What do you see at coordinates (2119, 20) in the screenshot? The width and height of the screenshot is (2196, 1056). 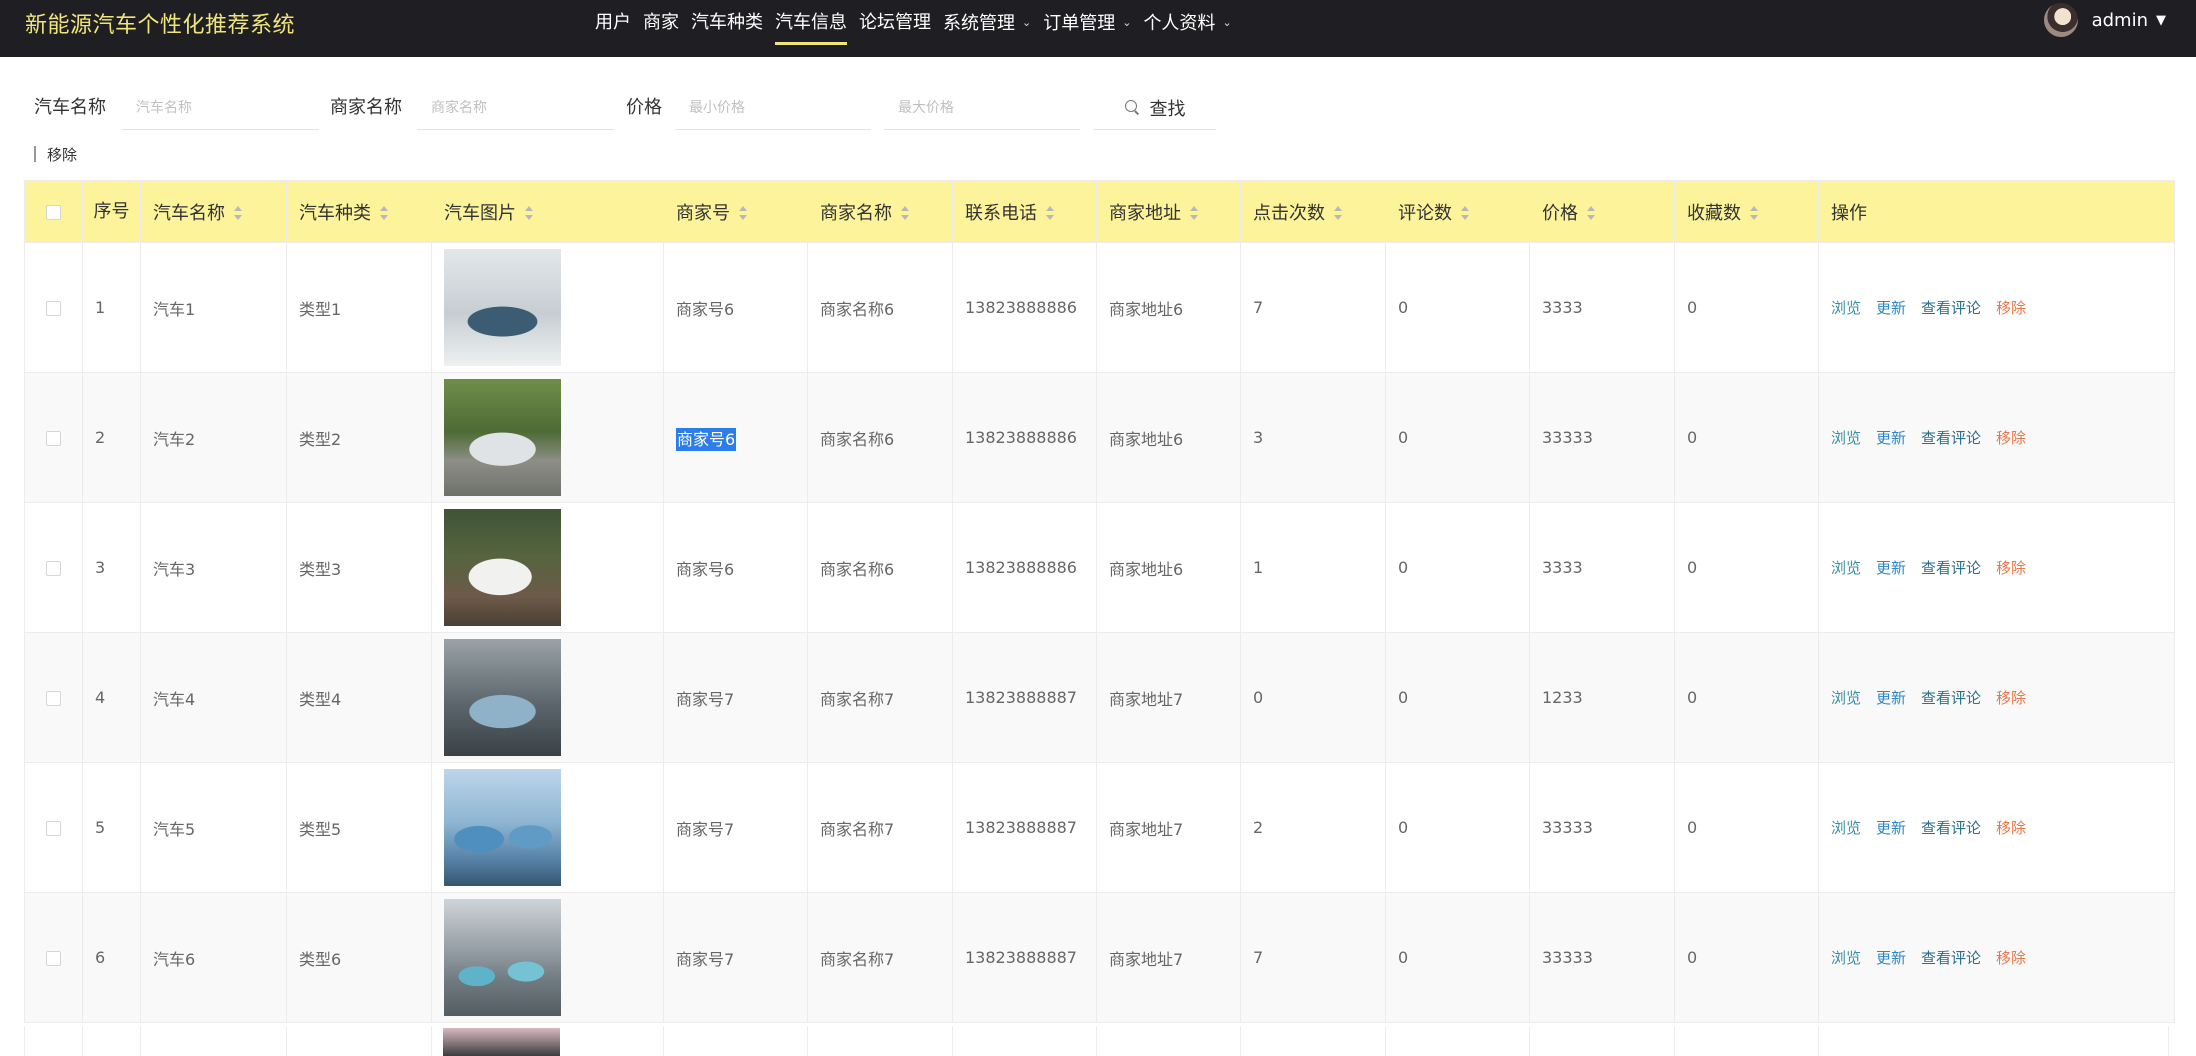 I see `user-name: admin` at bounding box center [2119, 20].